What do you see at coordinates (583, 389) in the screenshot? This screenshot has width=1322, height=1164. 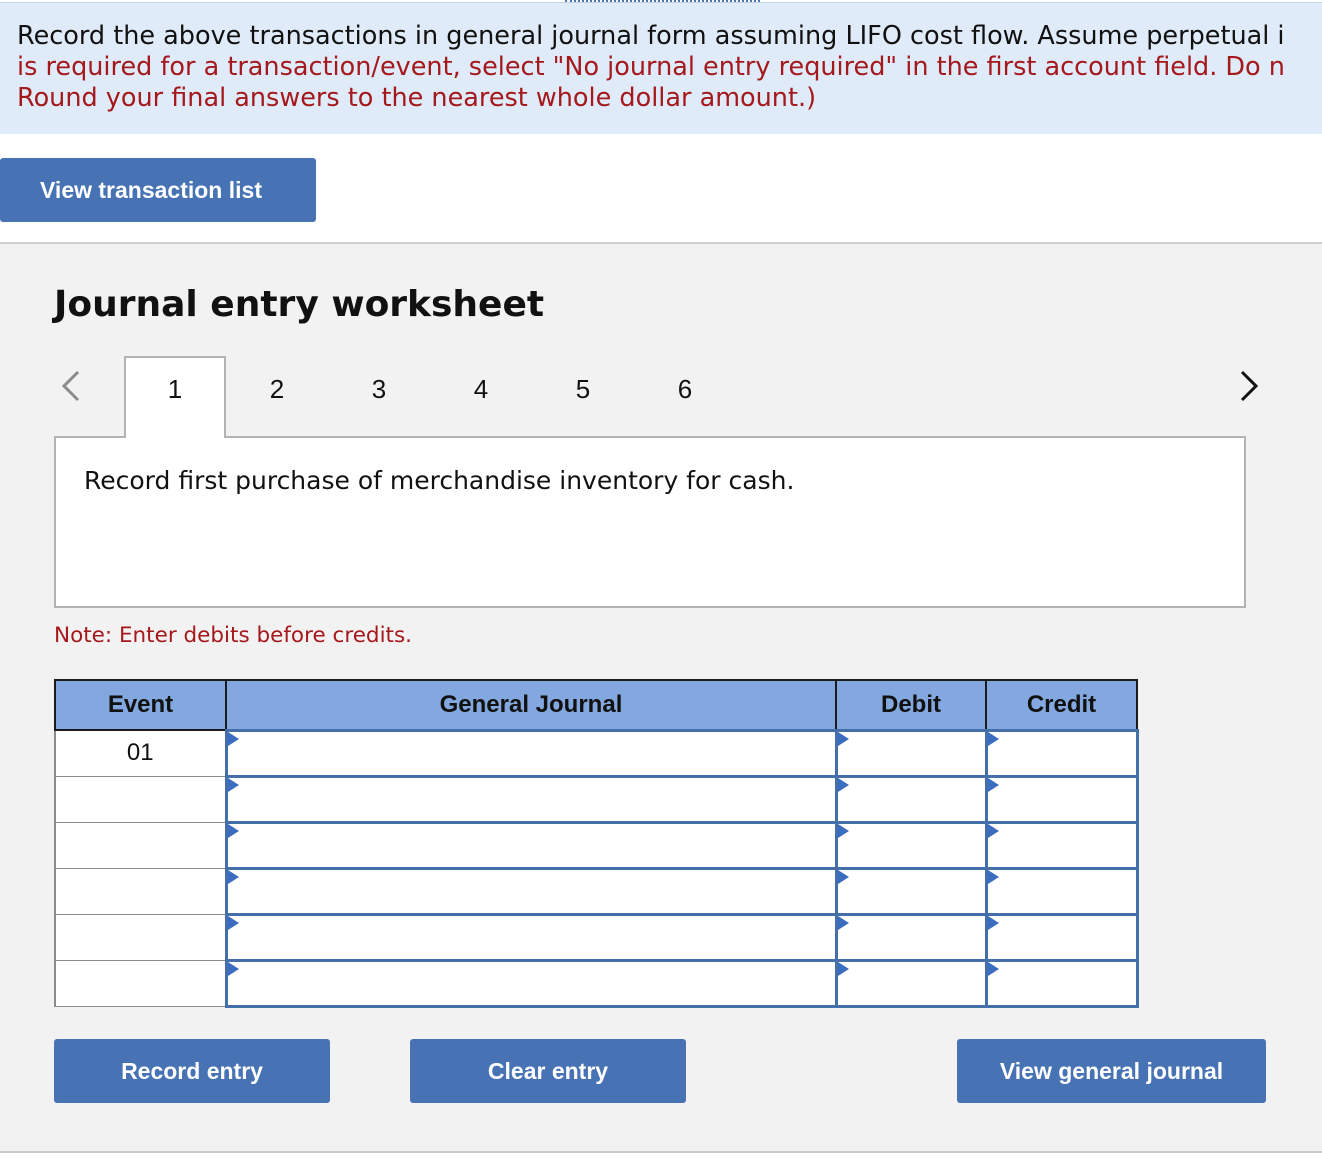 I see `tab-5: 5` at bounding box center [583, 389].